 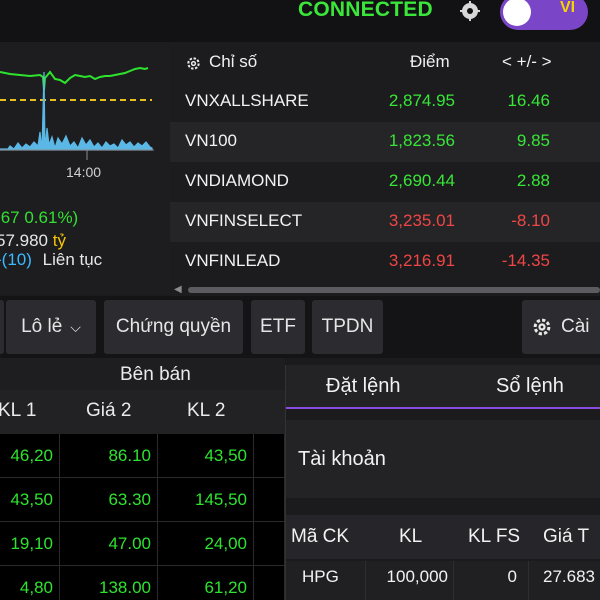 What do you see at coordinates (566, 537) in the screenshot?
I see `column-header-price: Giá T` at bounding box center [566, 537].